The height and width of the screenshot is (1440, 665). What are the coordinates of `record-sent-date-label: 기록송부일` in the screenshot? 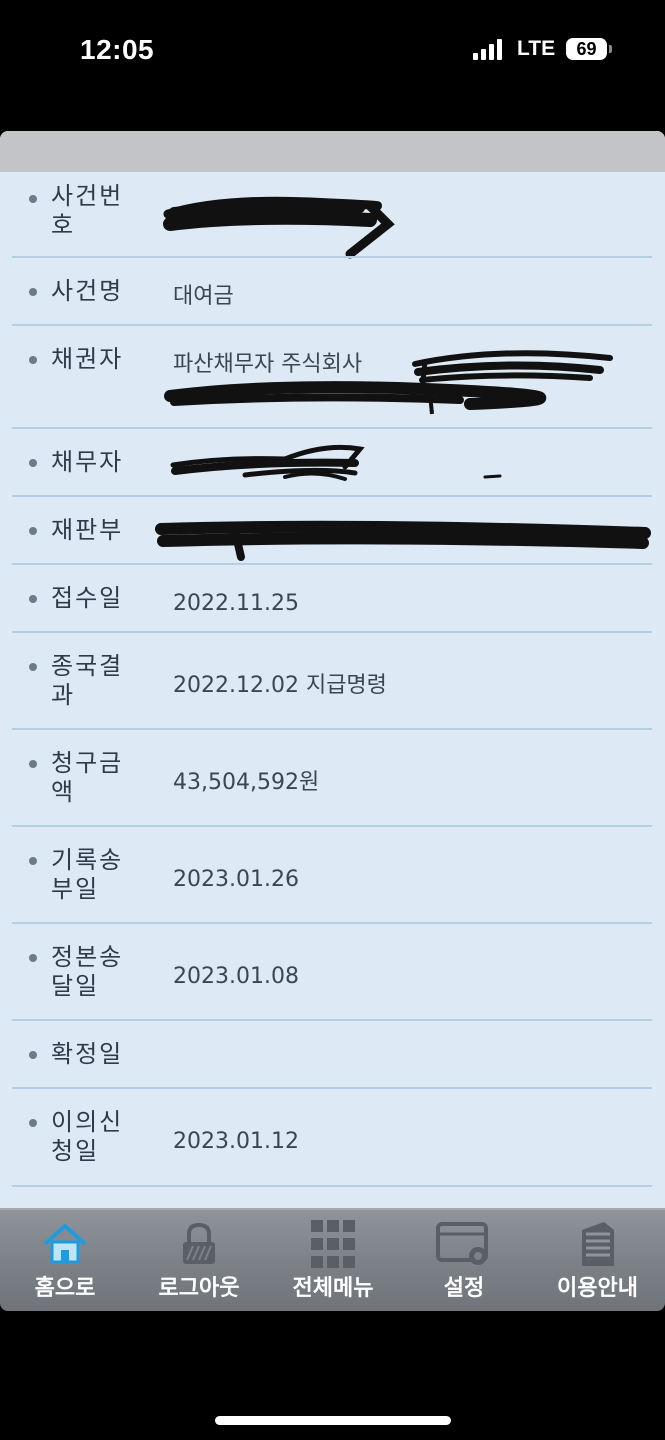 It's located at (87, 874).